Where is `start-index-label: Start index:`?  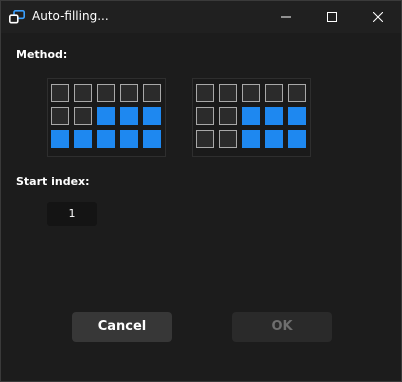
start-index-label: Start index: is located at coordinates (53, 181).